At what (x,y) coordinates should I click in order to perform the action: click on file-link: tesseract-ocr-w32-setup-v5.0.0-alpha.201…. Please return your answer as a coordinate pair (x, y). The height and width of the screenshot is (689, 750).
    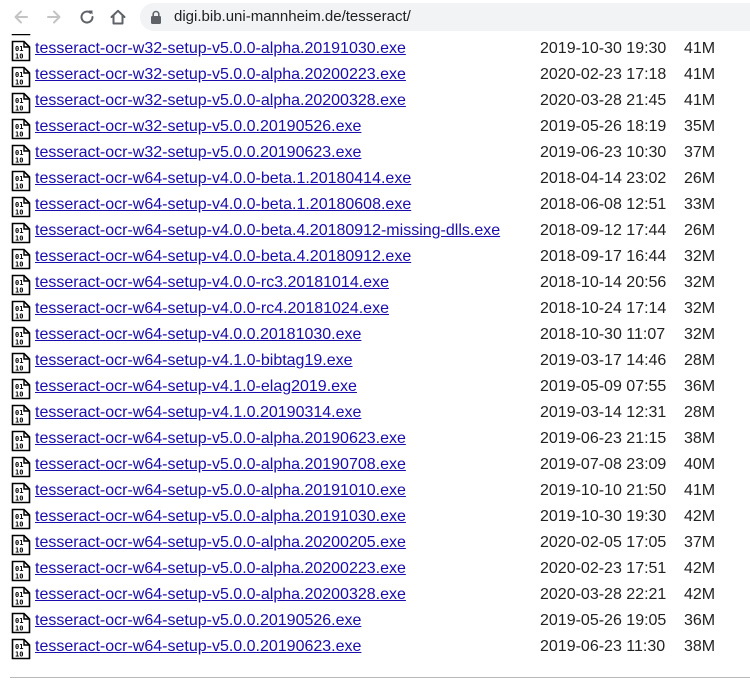
    Looking at the image, I should click on (220, 49).